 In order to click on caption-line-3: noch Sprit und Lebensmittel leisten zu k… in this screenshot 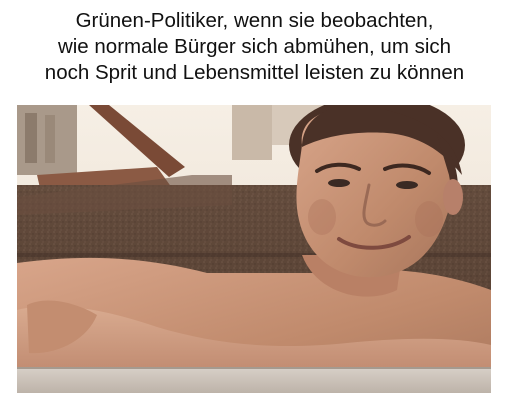, I will do `click(254, 72)`.